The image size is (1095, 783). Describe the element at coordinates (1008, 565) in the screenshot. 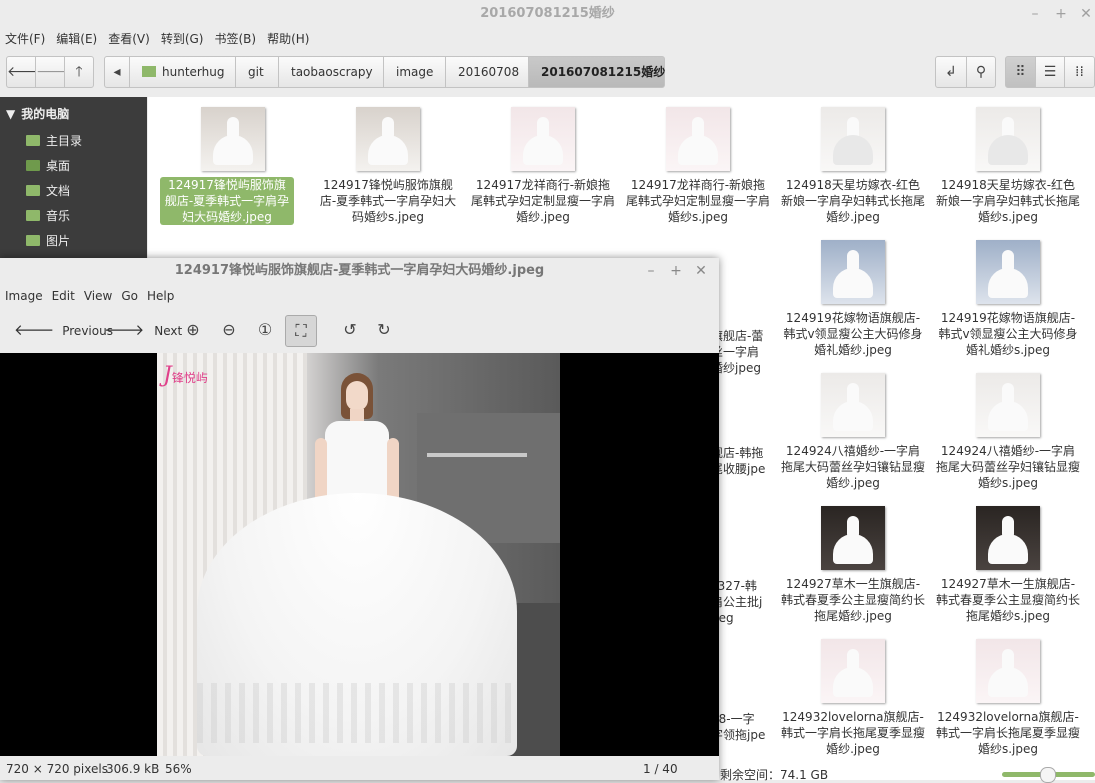

I see `file-item: 124927草木一生旗舰店-韩式春夏季公主显瘦简约长拖尾婚纱s.jpeg` at that location.